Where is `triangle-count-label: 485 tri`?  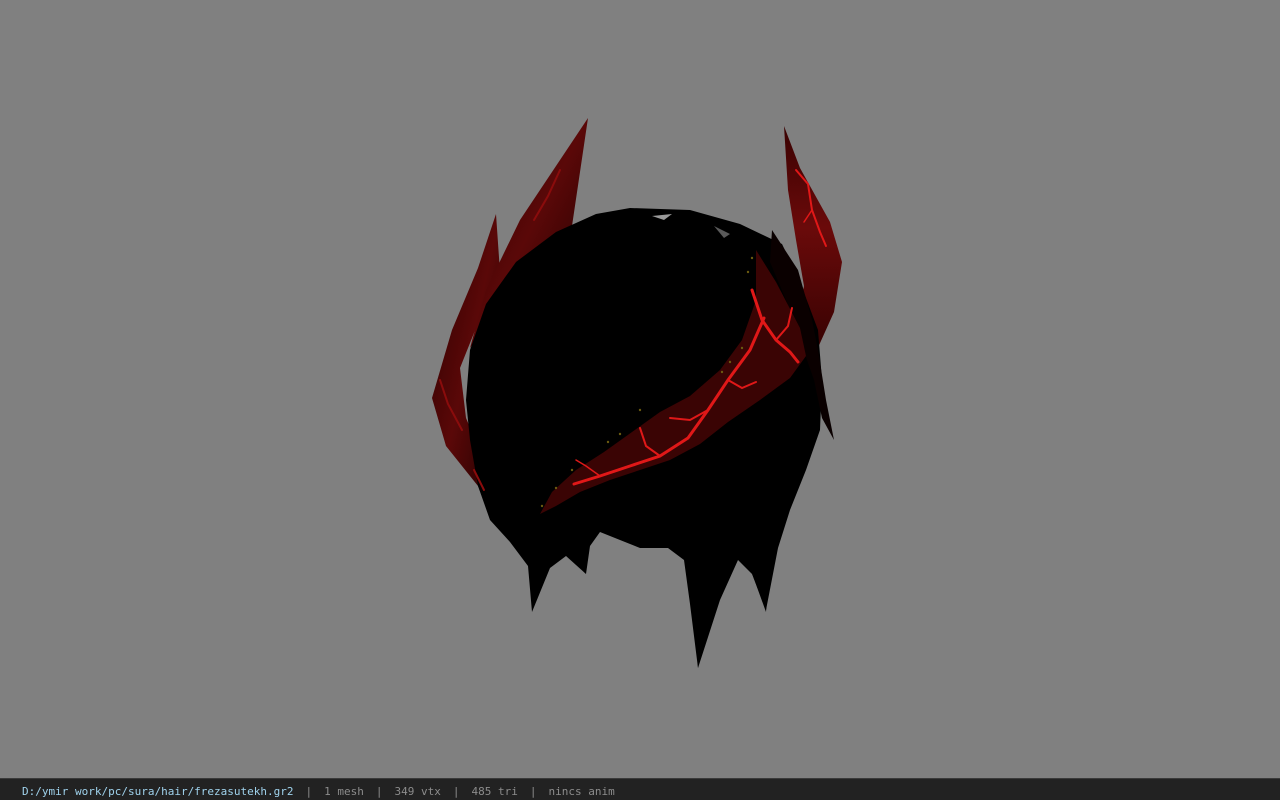 triangle-count-label: 485 tri is located at coordinates (494, 791).